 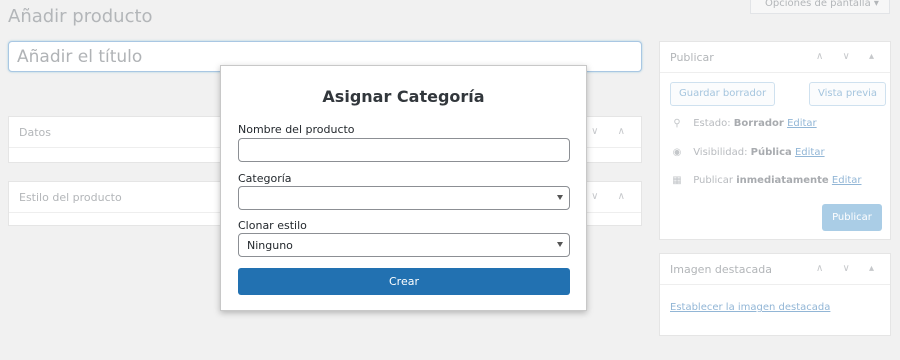 I want to click on status-row: ⚲ Estado: Borrador Editar, so click(x=743, y=123).